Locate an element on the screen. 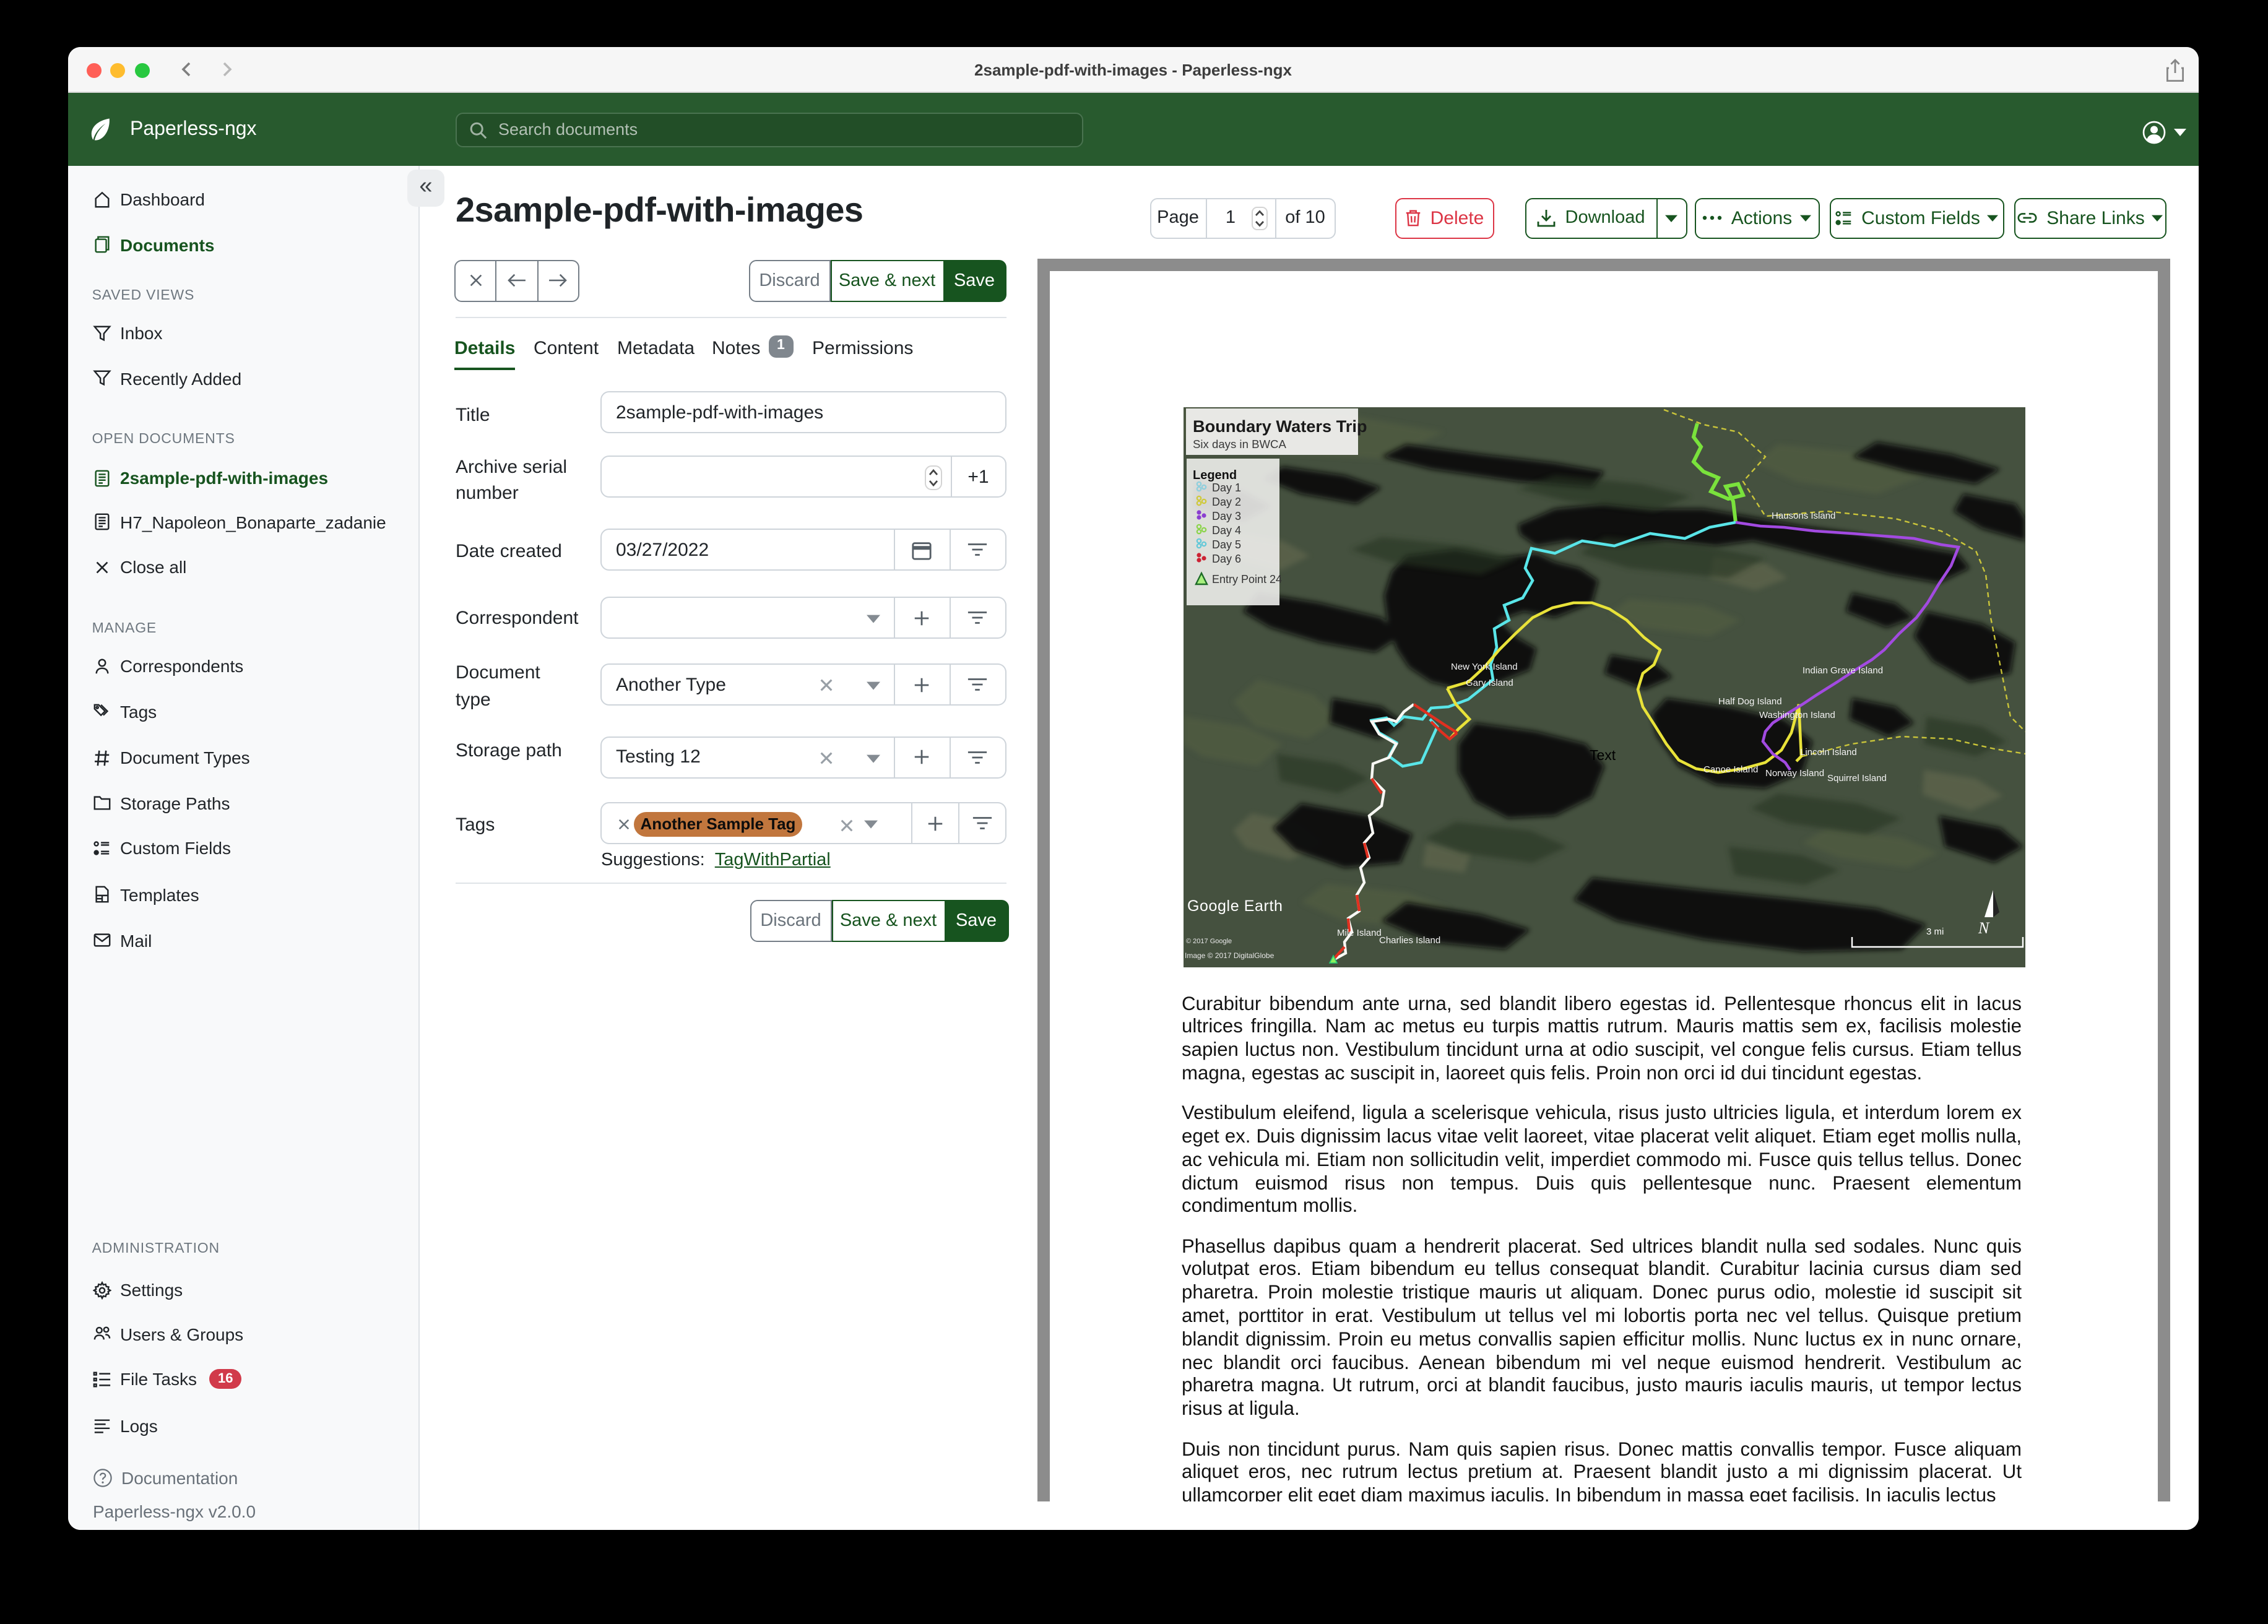 The width and height of the screenshot is (2268, 1624). svg-text: N is located at coordinates (1983, 928).